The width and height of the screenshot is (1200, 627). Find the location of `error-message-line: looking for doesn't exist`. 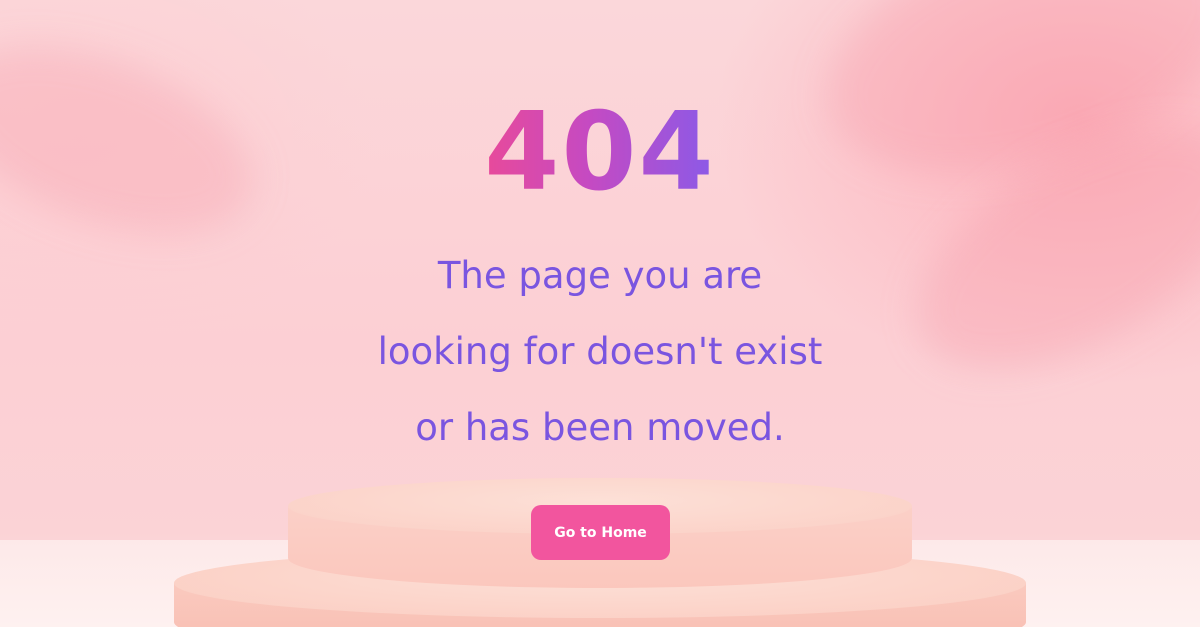

error-message-line: looking for doesn't exist is located at coordinates (600, 351).